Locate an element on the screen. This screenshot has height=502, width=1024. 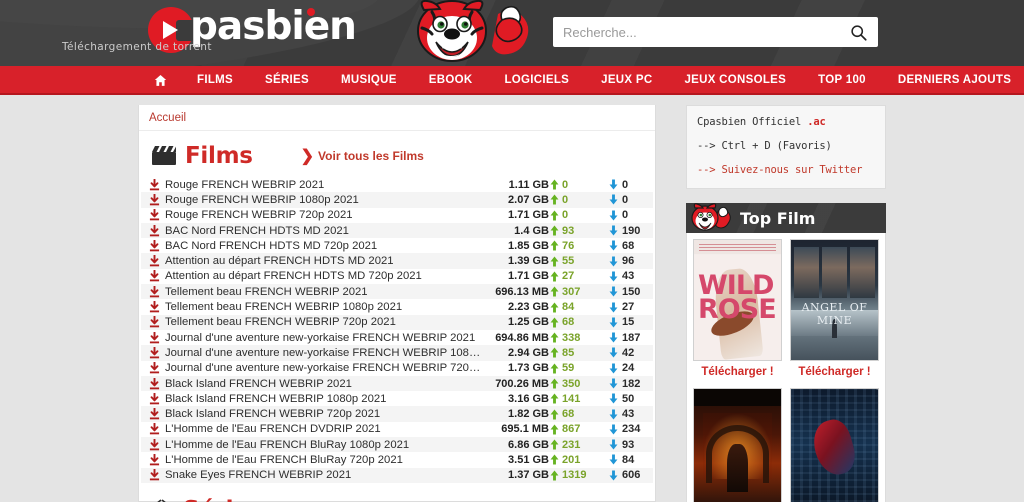
poster-cell: WILD ROSE Télécharger ! is located at coordinates (737, 311).